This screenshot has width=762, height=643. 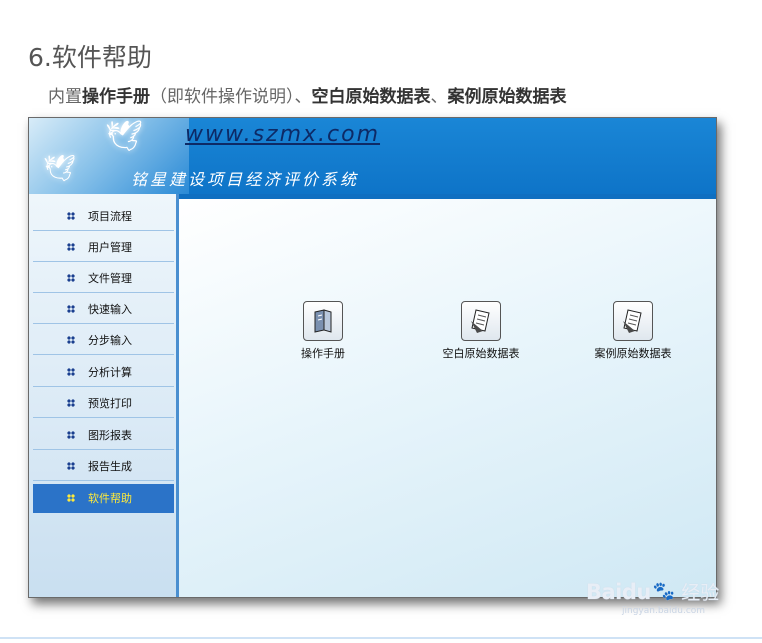 What do you see at coordinates (371, 97) in the screenshot?
I see `subline-blank-form: 空白原始数据表` at bounding box center [371, 97].